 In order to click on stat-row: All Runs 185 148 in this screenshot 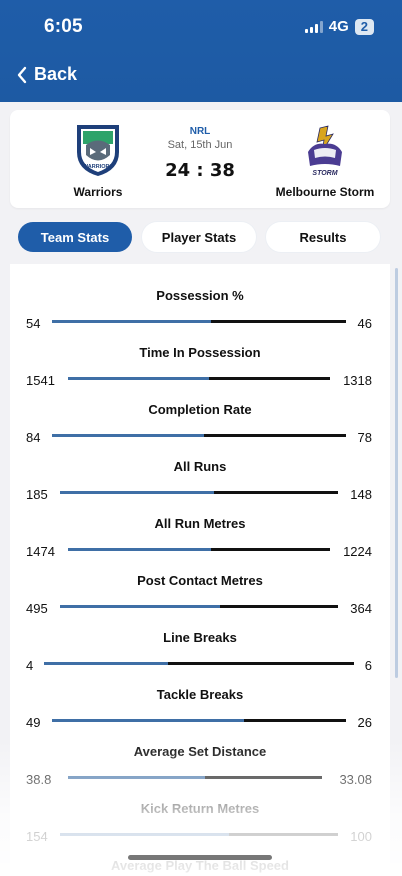, I will do `click(200, 468)`.